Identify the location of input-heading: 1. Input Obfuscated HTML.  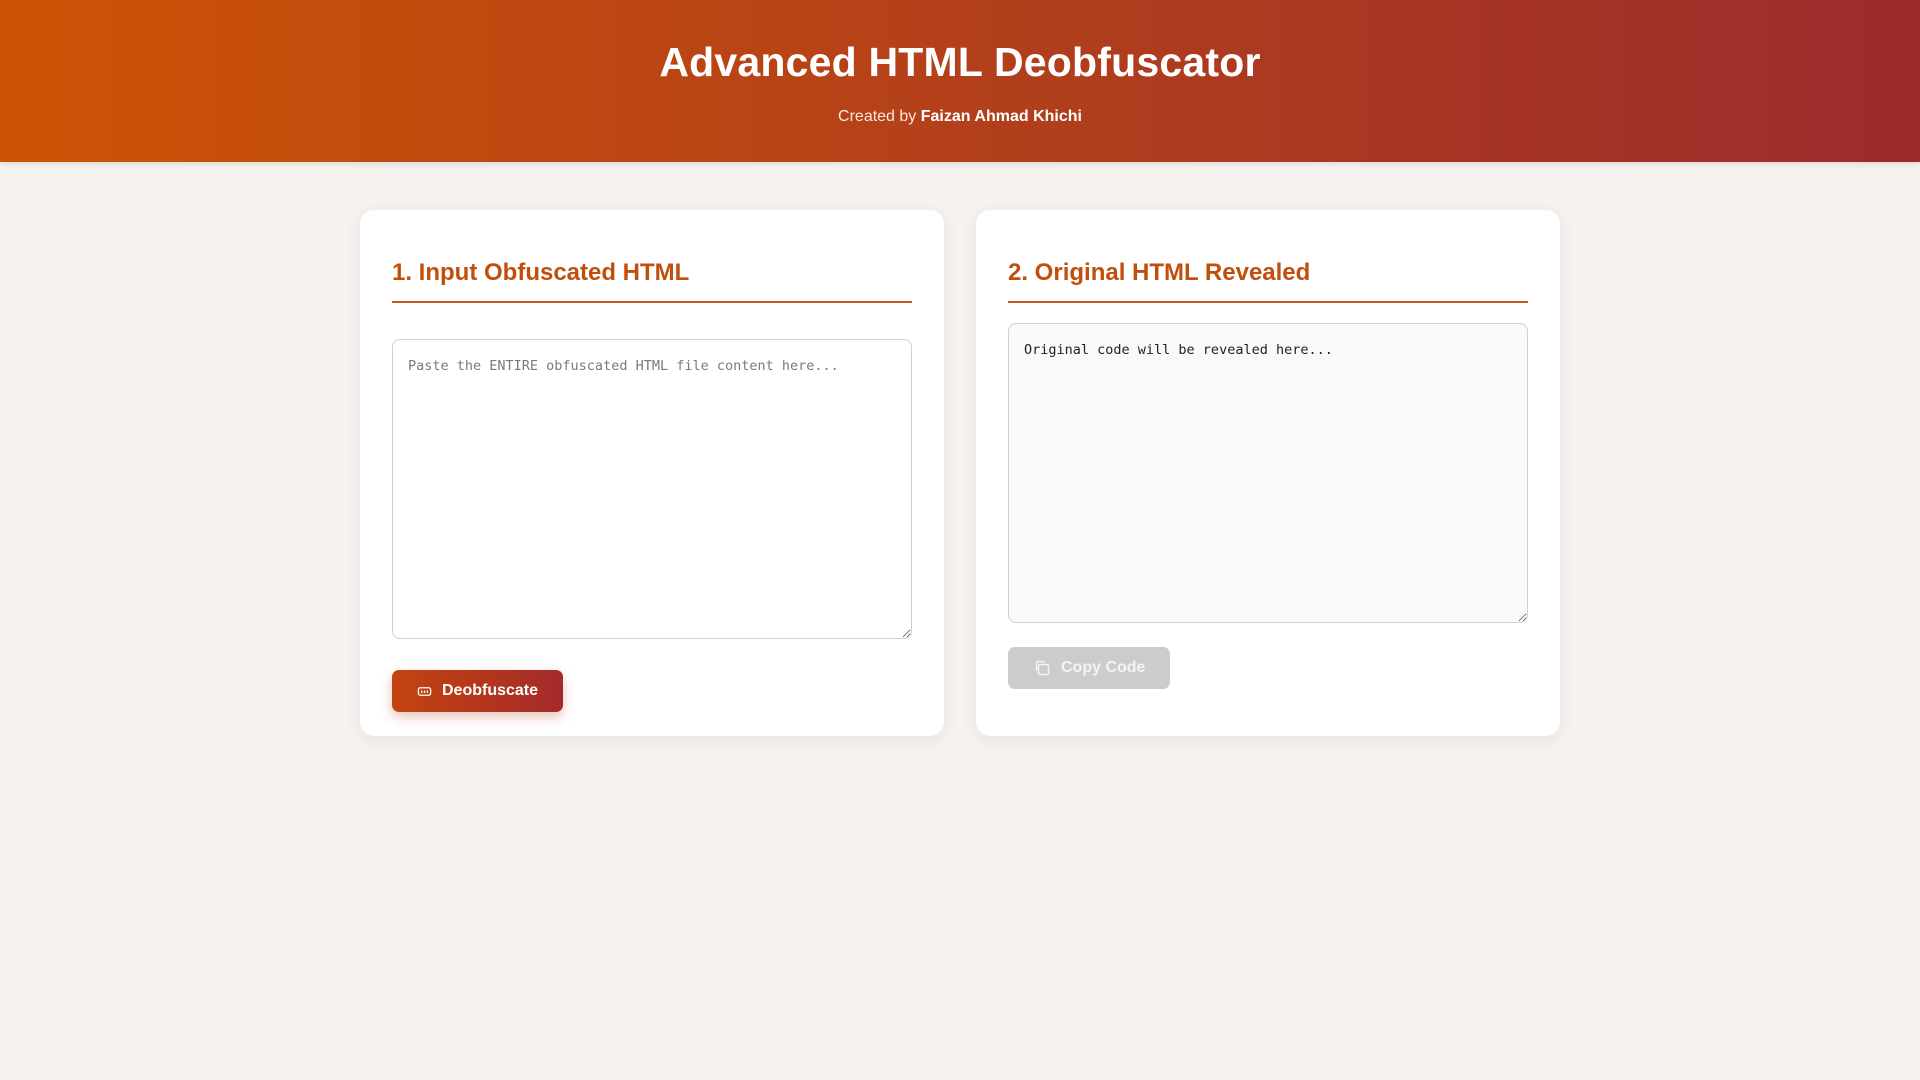
(652, 280).